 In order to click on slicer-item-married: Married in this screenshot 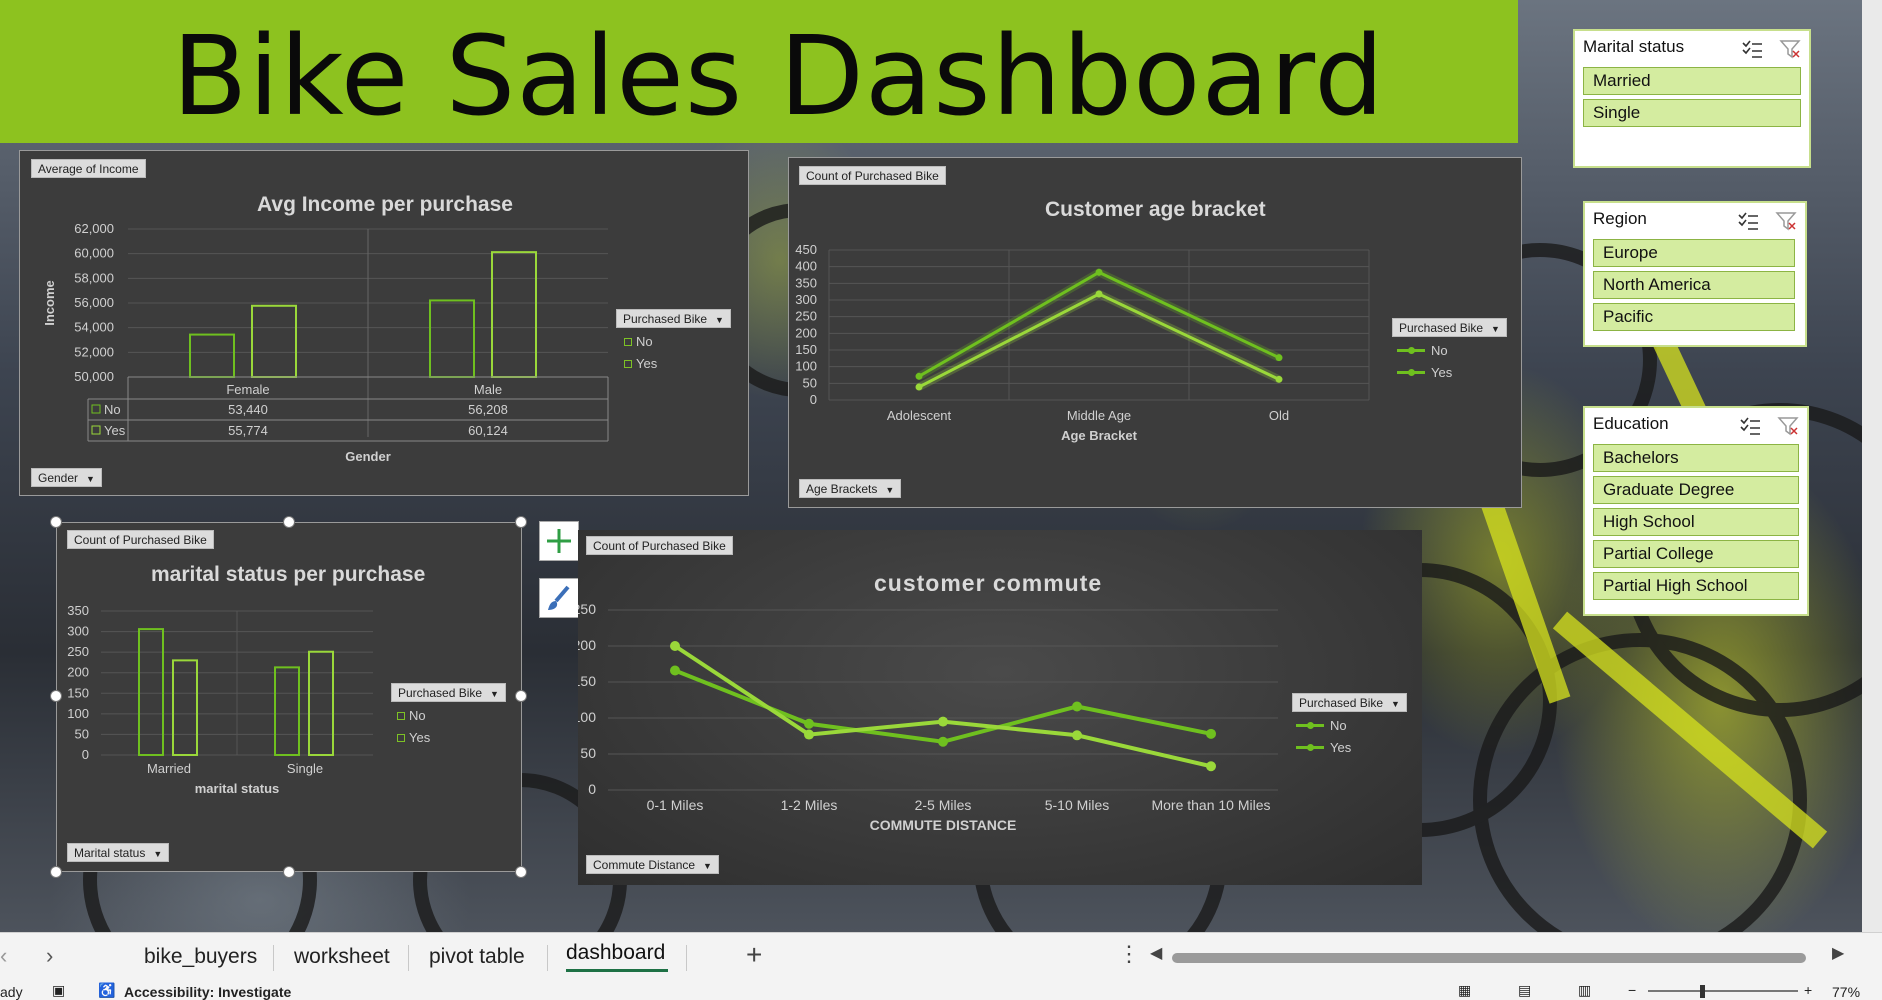, I will do `click(1692, 81)`.